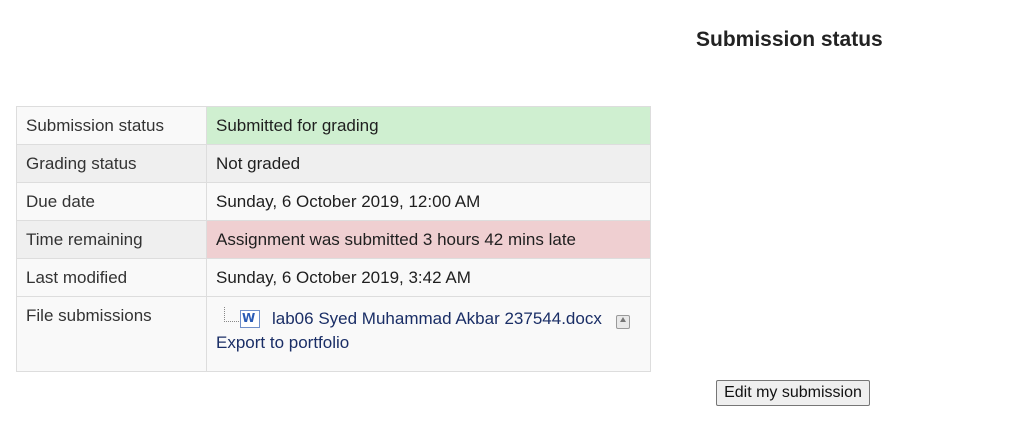 The width and height of the screenshot is (1019, 427). What do you see at coordinates (437, 319) in the screenshot?
I see `submitted-file-link: lab06 Syed Muhammad Akbar 237544.docx` at bounding box center [437, 319].